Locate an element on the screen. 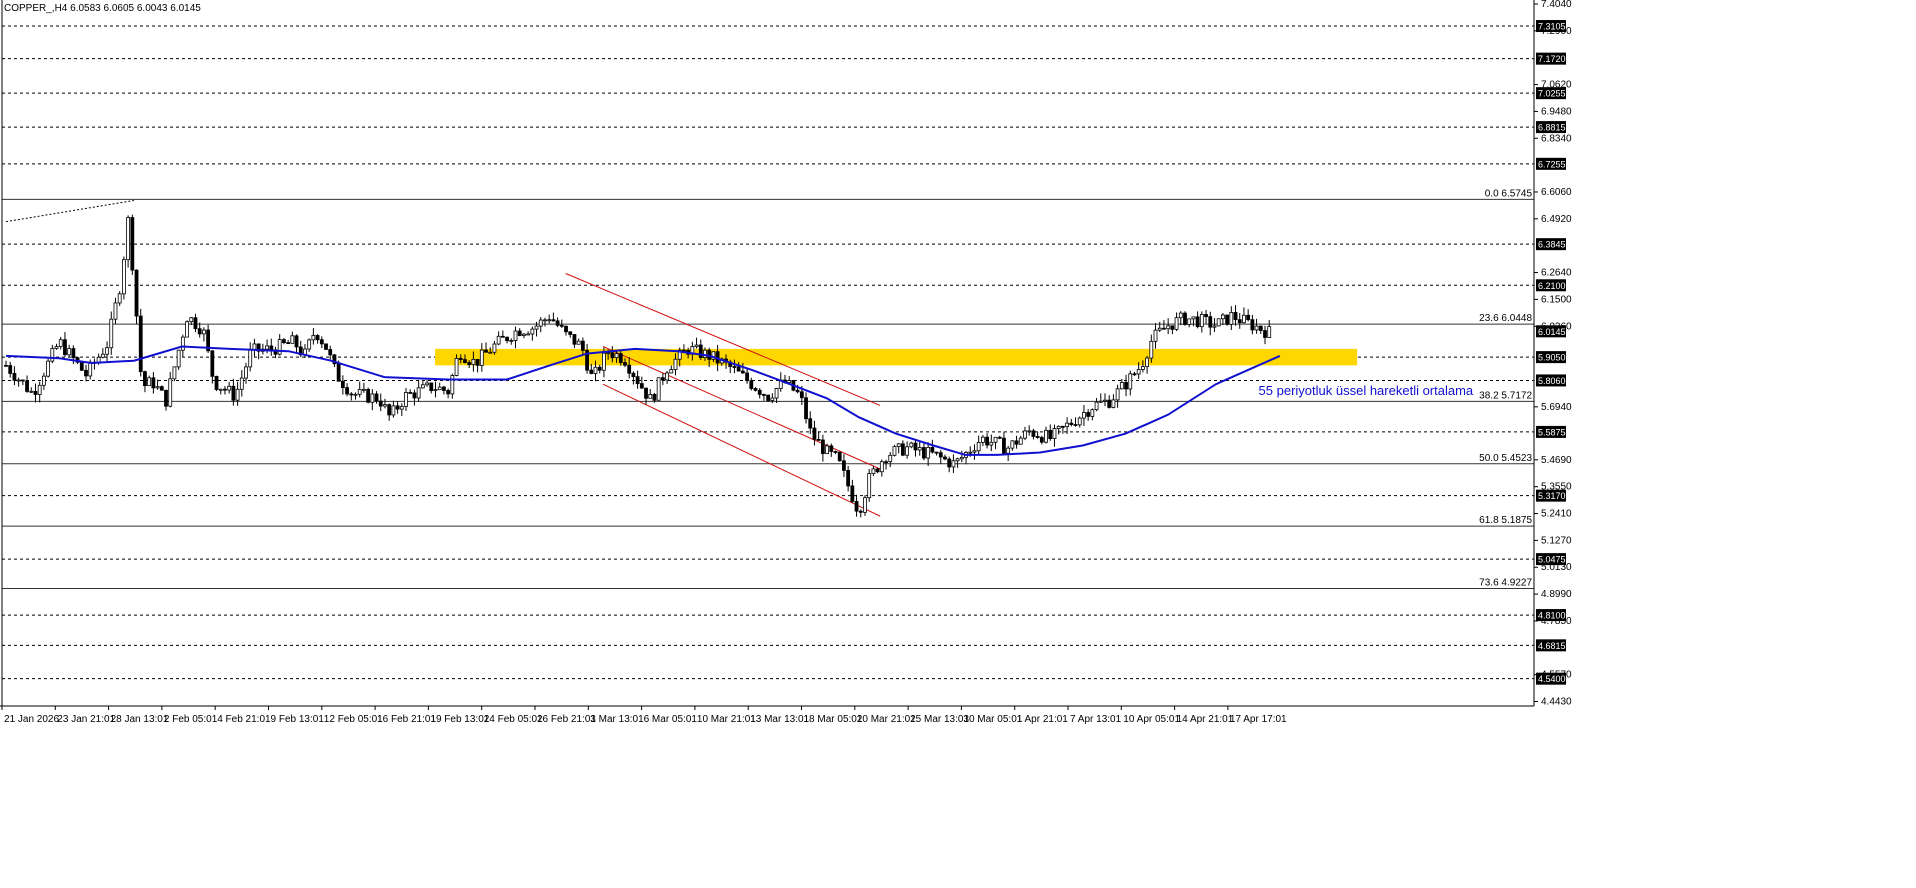  y-tick-label: 4.4430 is located at coordinates (1556, 702).